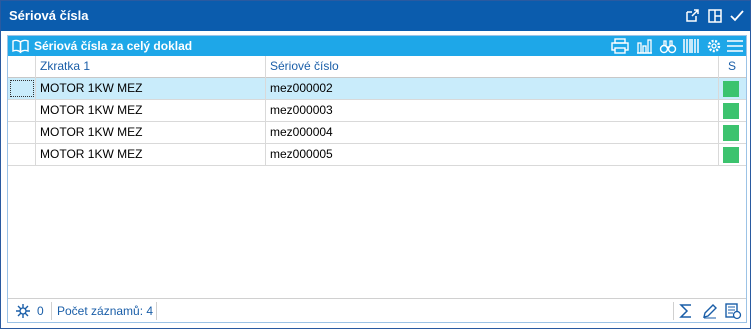 Image resolution: width=751 pixels, height=329 pixels. Describe the element at coordinates (301, 88) in the screenshot. I see `cell-serial: mez000002` at that location.